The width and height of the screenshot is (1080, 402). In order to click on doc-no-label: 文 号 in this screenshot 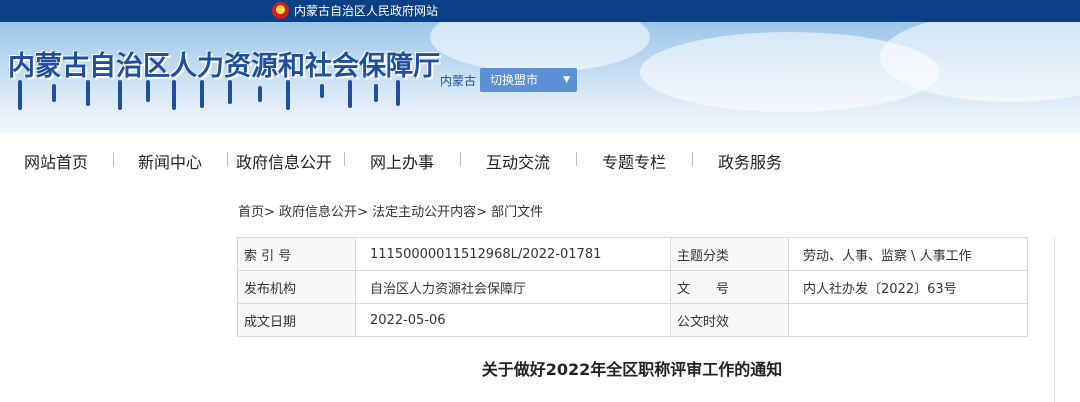, I will do `click(729, 287)`.